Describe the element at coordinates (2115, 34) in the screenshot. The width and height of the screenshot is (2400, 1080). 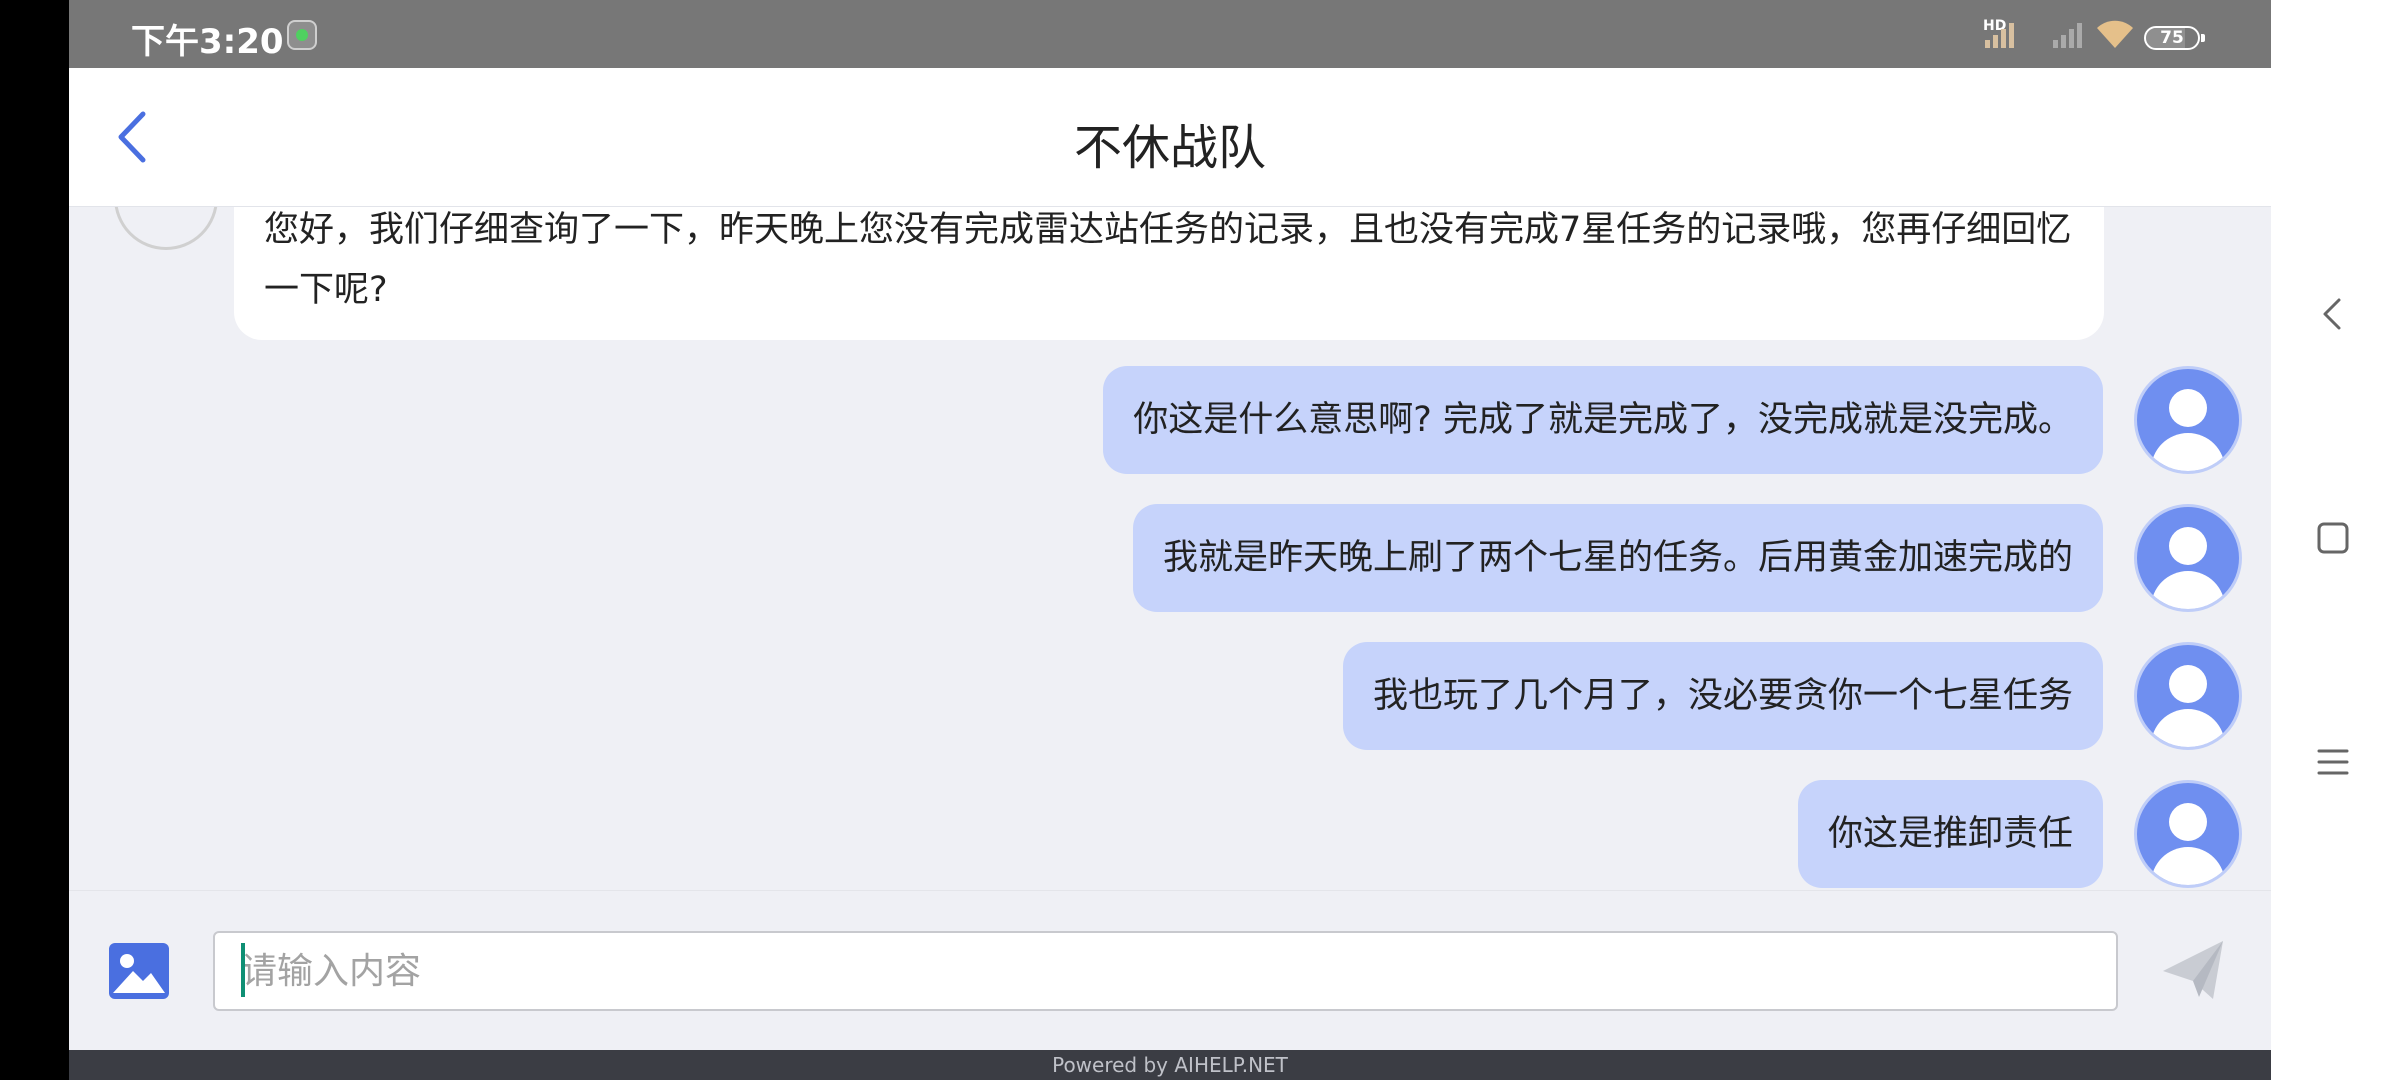
I see `wifi-icon` at that location.